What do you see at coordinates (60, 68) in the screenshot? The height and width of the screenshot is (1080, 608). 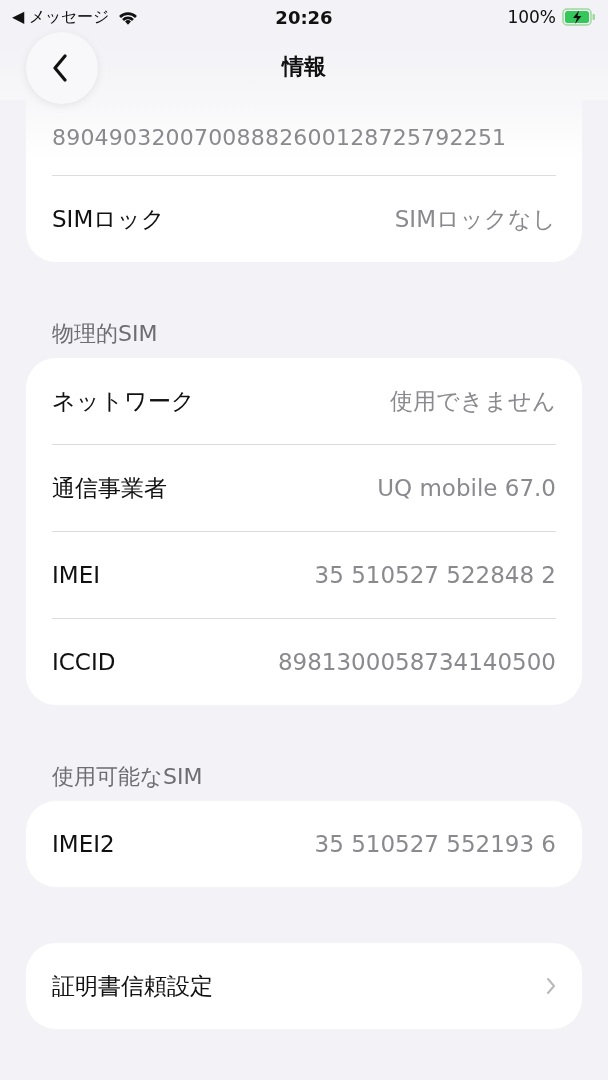 I see `chevron-left-icon` at bounding box center [60, 68].